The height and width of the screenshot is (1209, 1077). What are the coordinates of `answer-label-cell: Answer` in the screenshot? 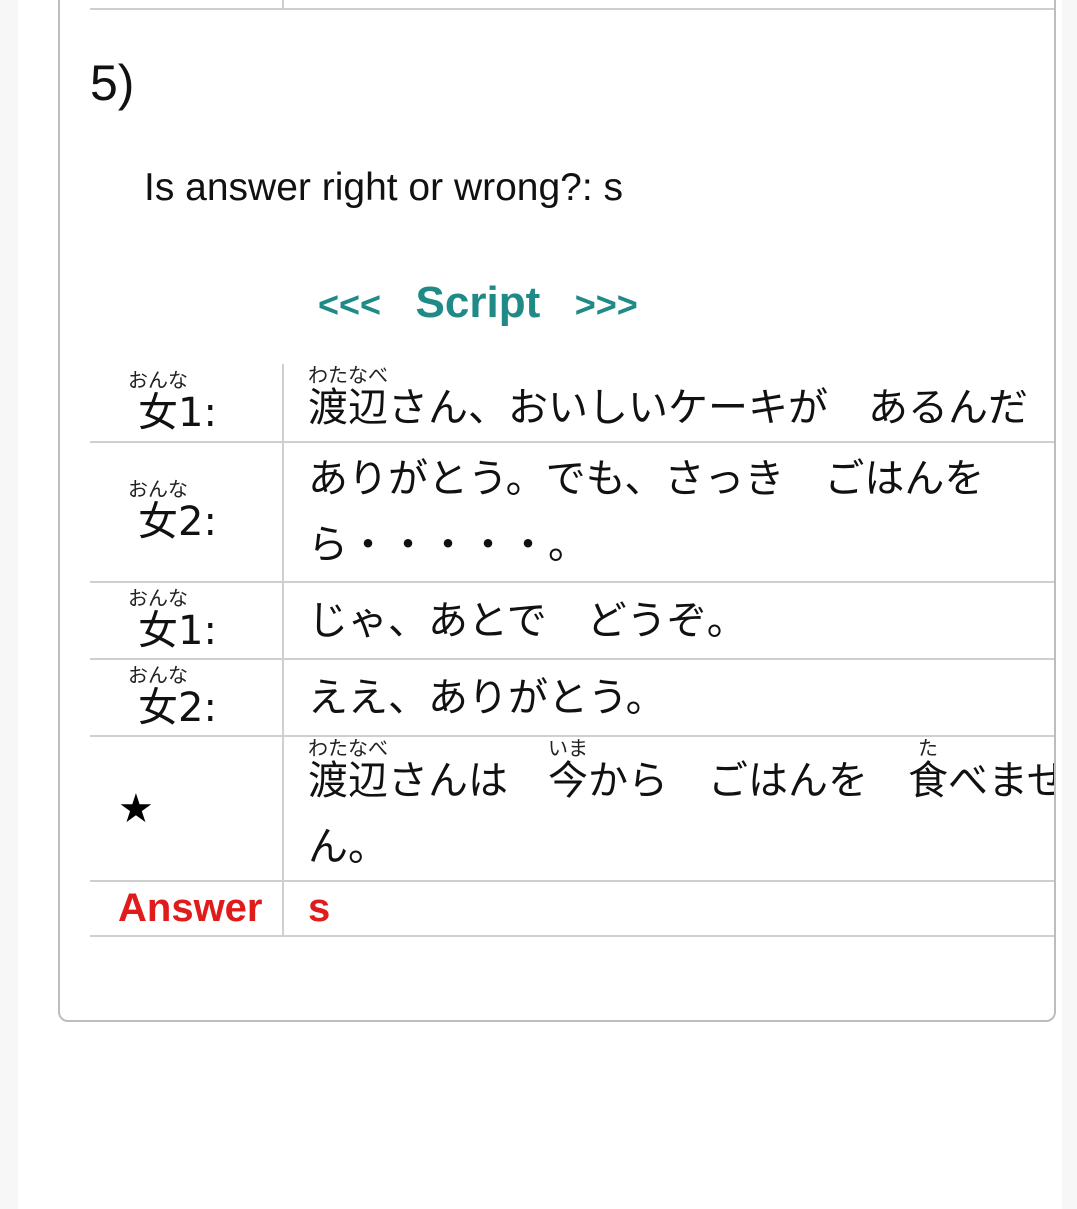 It's located at (187, 909).